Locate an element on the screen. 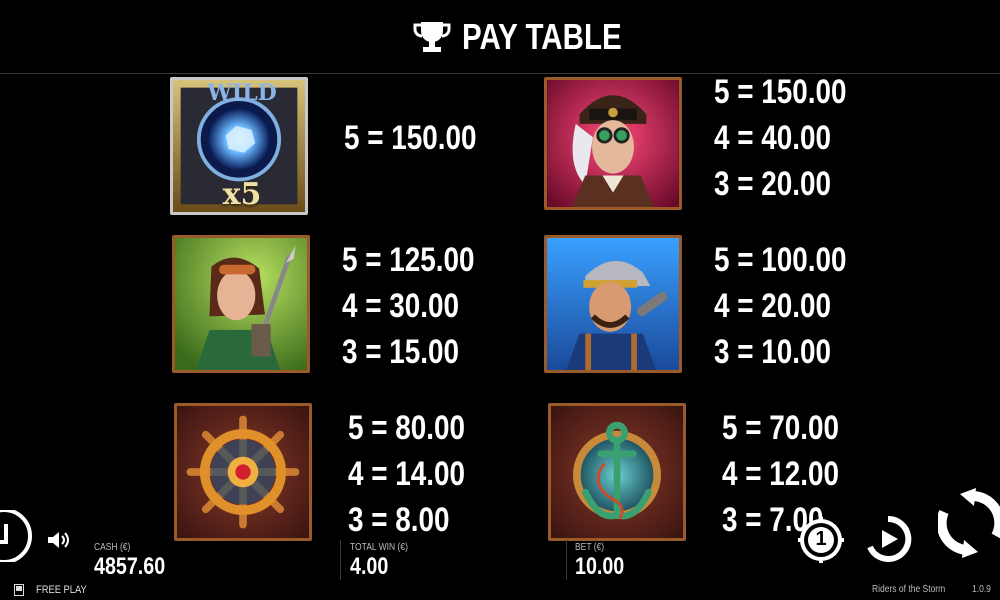 This screenshot has width=1000, height=600. spear-woman-symbol is located at coordinates (241, 304).